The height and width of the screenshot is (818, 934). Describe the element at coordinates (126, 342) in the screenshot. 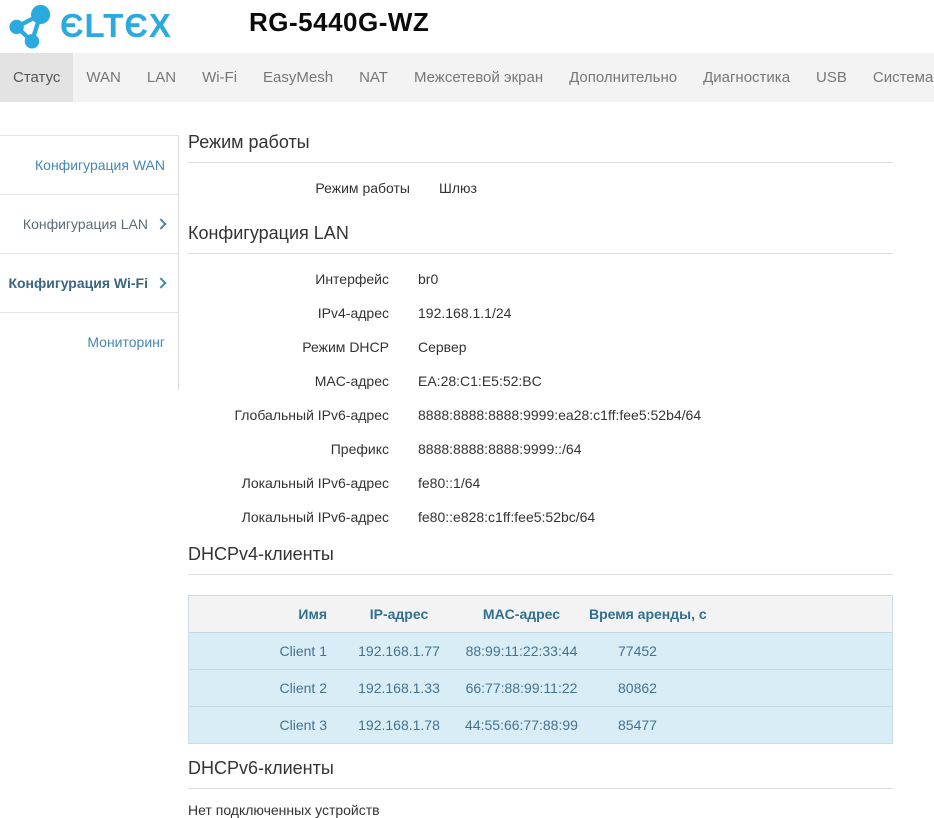

I see `sidebar-item-label: Мониторинг` at that location.